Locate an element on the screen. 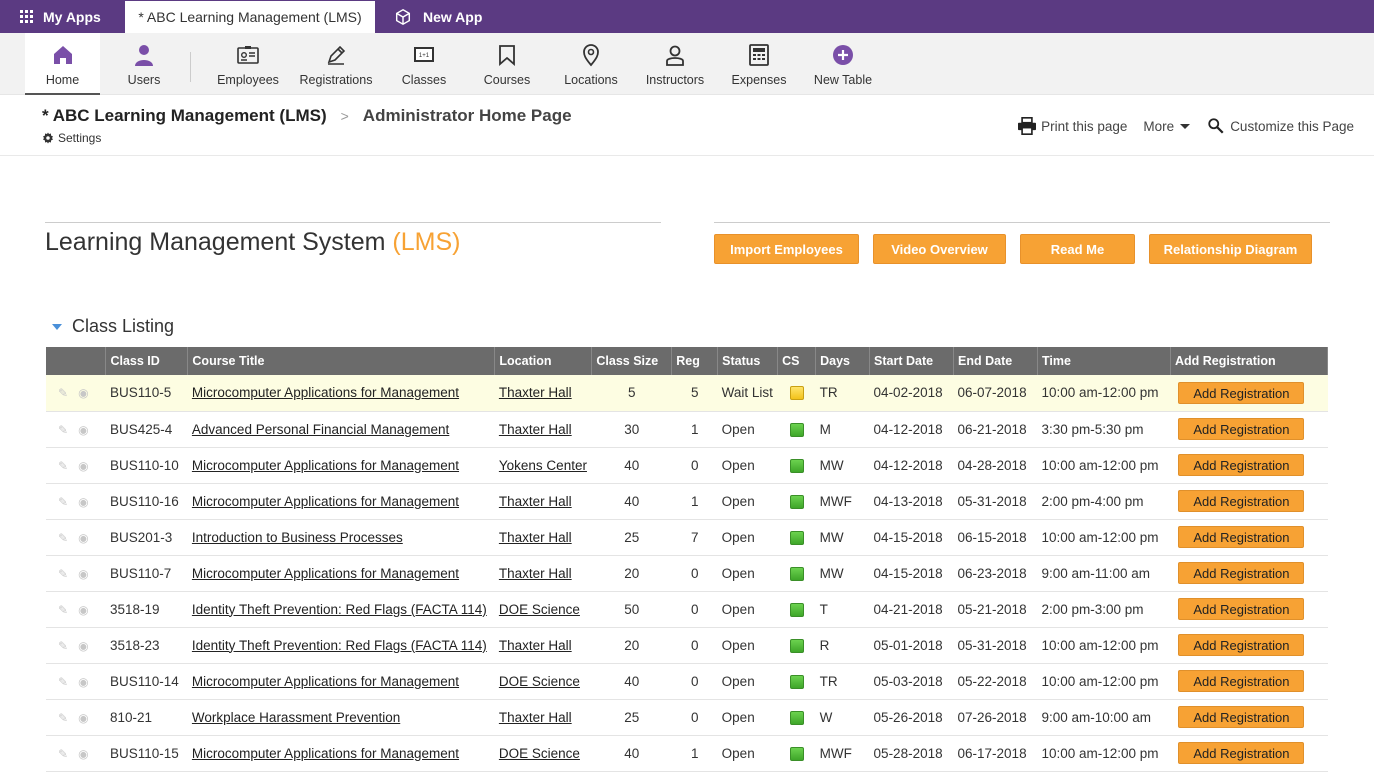  read-me-button: Read Me is located at coordinates (1077, 249).